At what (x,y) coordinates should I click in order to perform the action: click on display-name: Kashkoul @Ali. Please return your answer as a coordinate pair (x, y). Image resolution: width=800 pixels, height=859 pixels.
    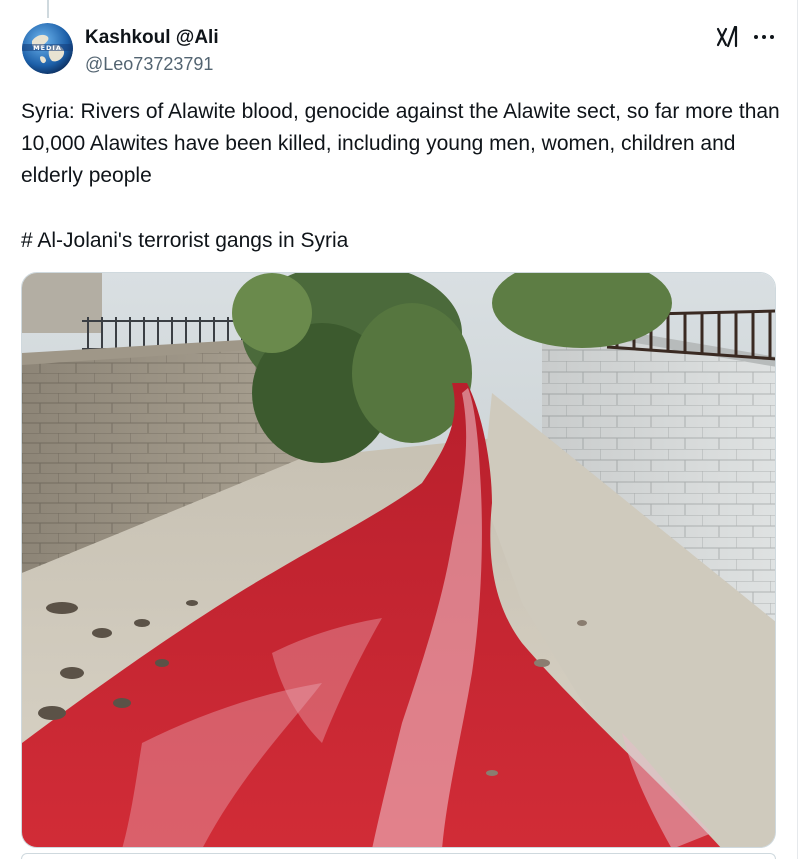
    Looking at the image, I should click on (152, 38).